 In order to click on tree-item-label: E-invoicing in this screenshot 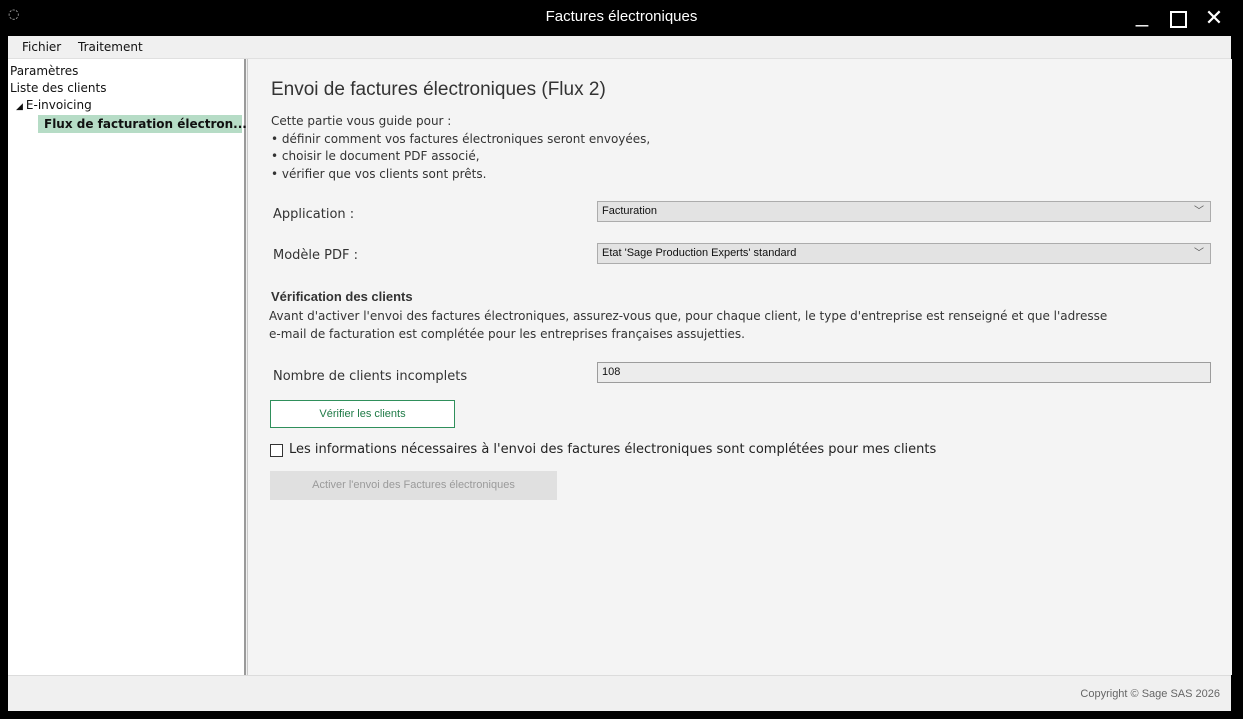, I will do `click(58, 105)`.